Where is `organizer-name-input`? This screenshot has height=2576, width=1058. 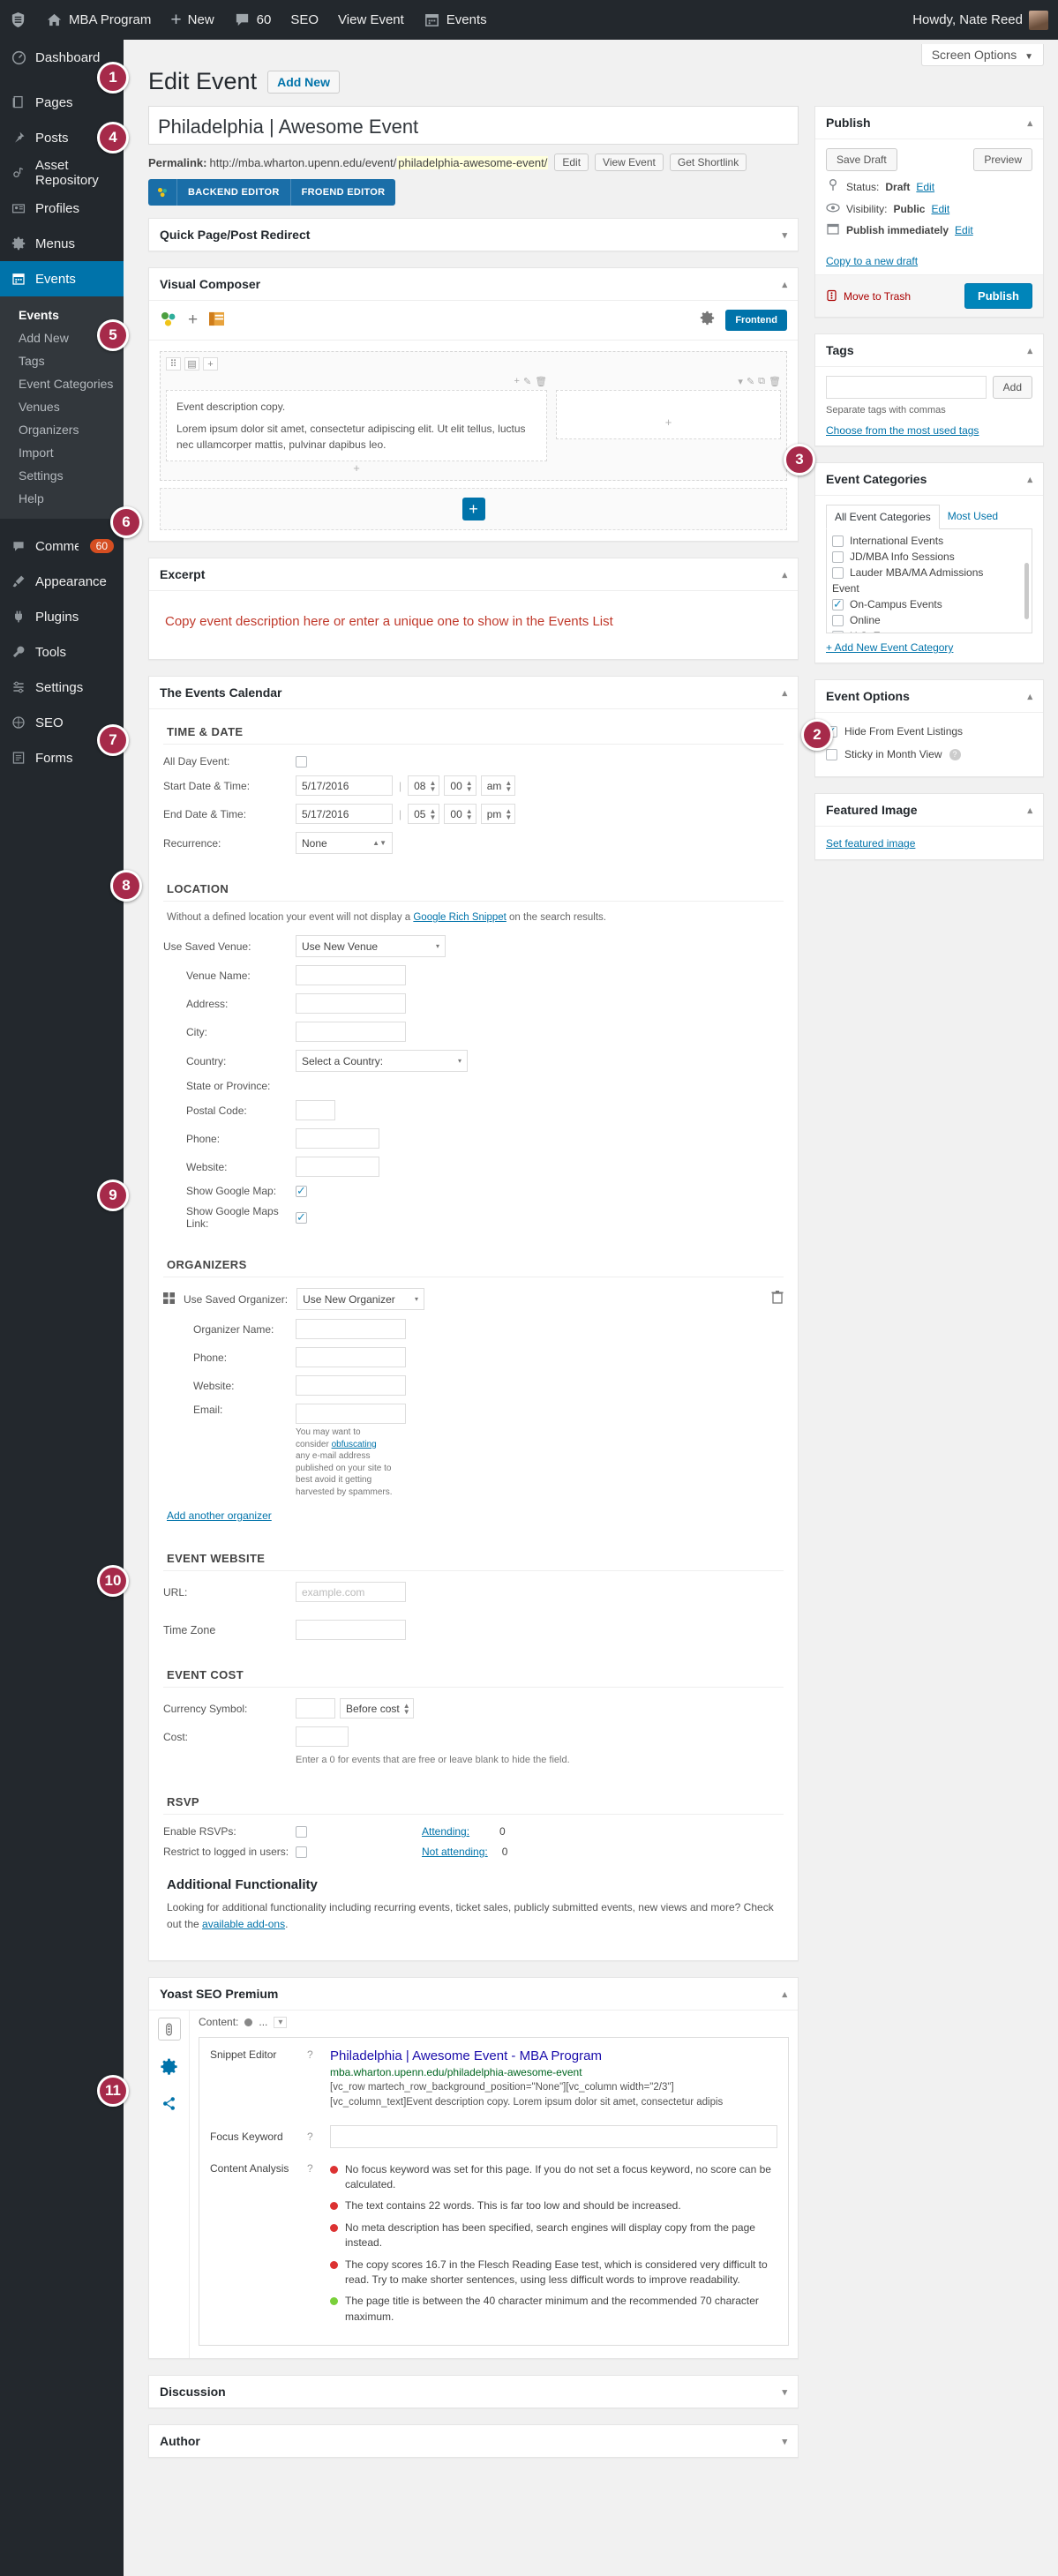 organizer-name-input is located at coordinates (351, 1329).